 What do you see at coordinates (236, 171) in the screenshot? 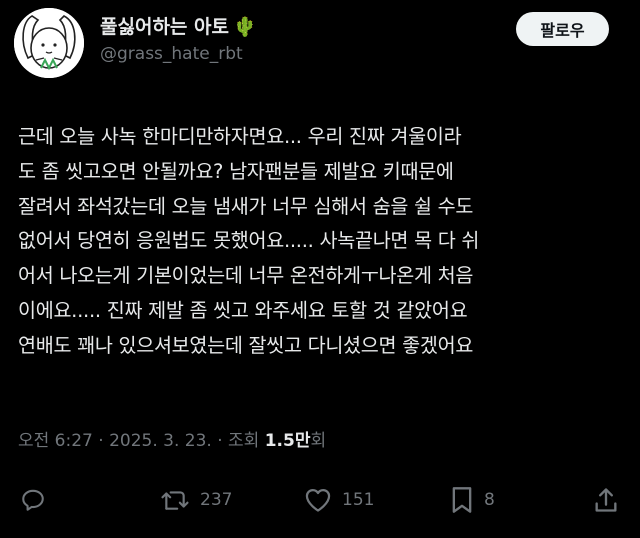
I see `tweet-line: 도 좀 씻고오면 안될까요? 남자팬분들 제발요 키때문에` at bounding box center [236, 171].